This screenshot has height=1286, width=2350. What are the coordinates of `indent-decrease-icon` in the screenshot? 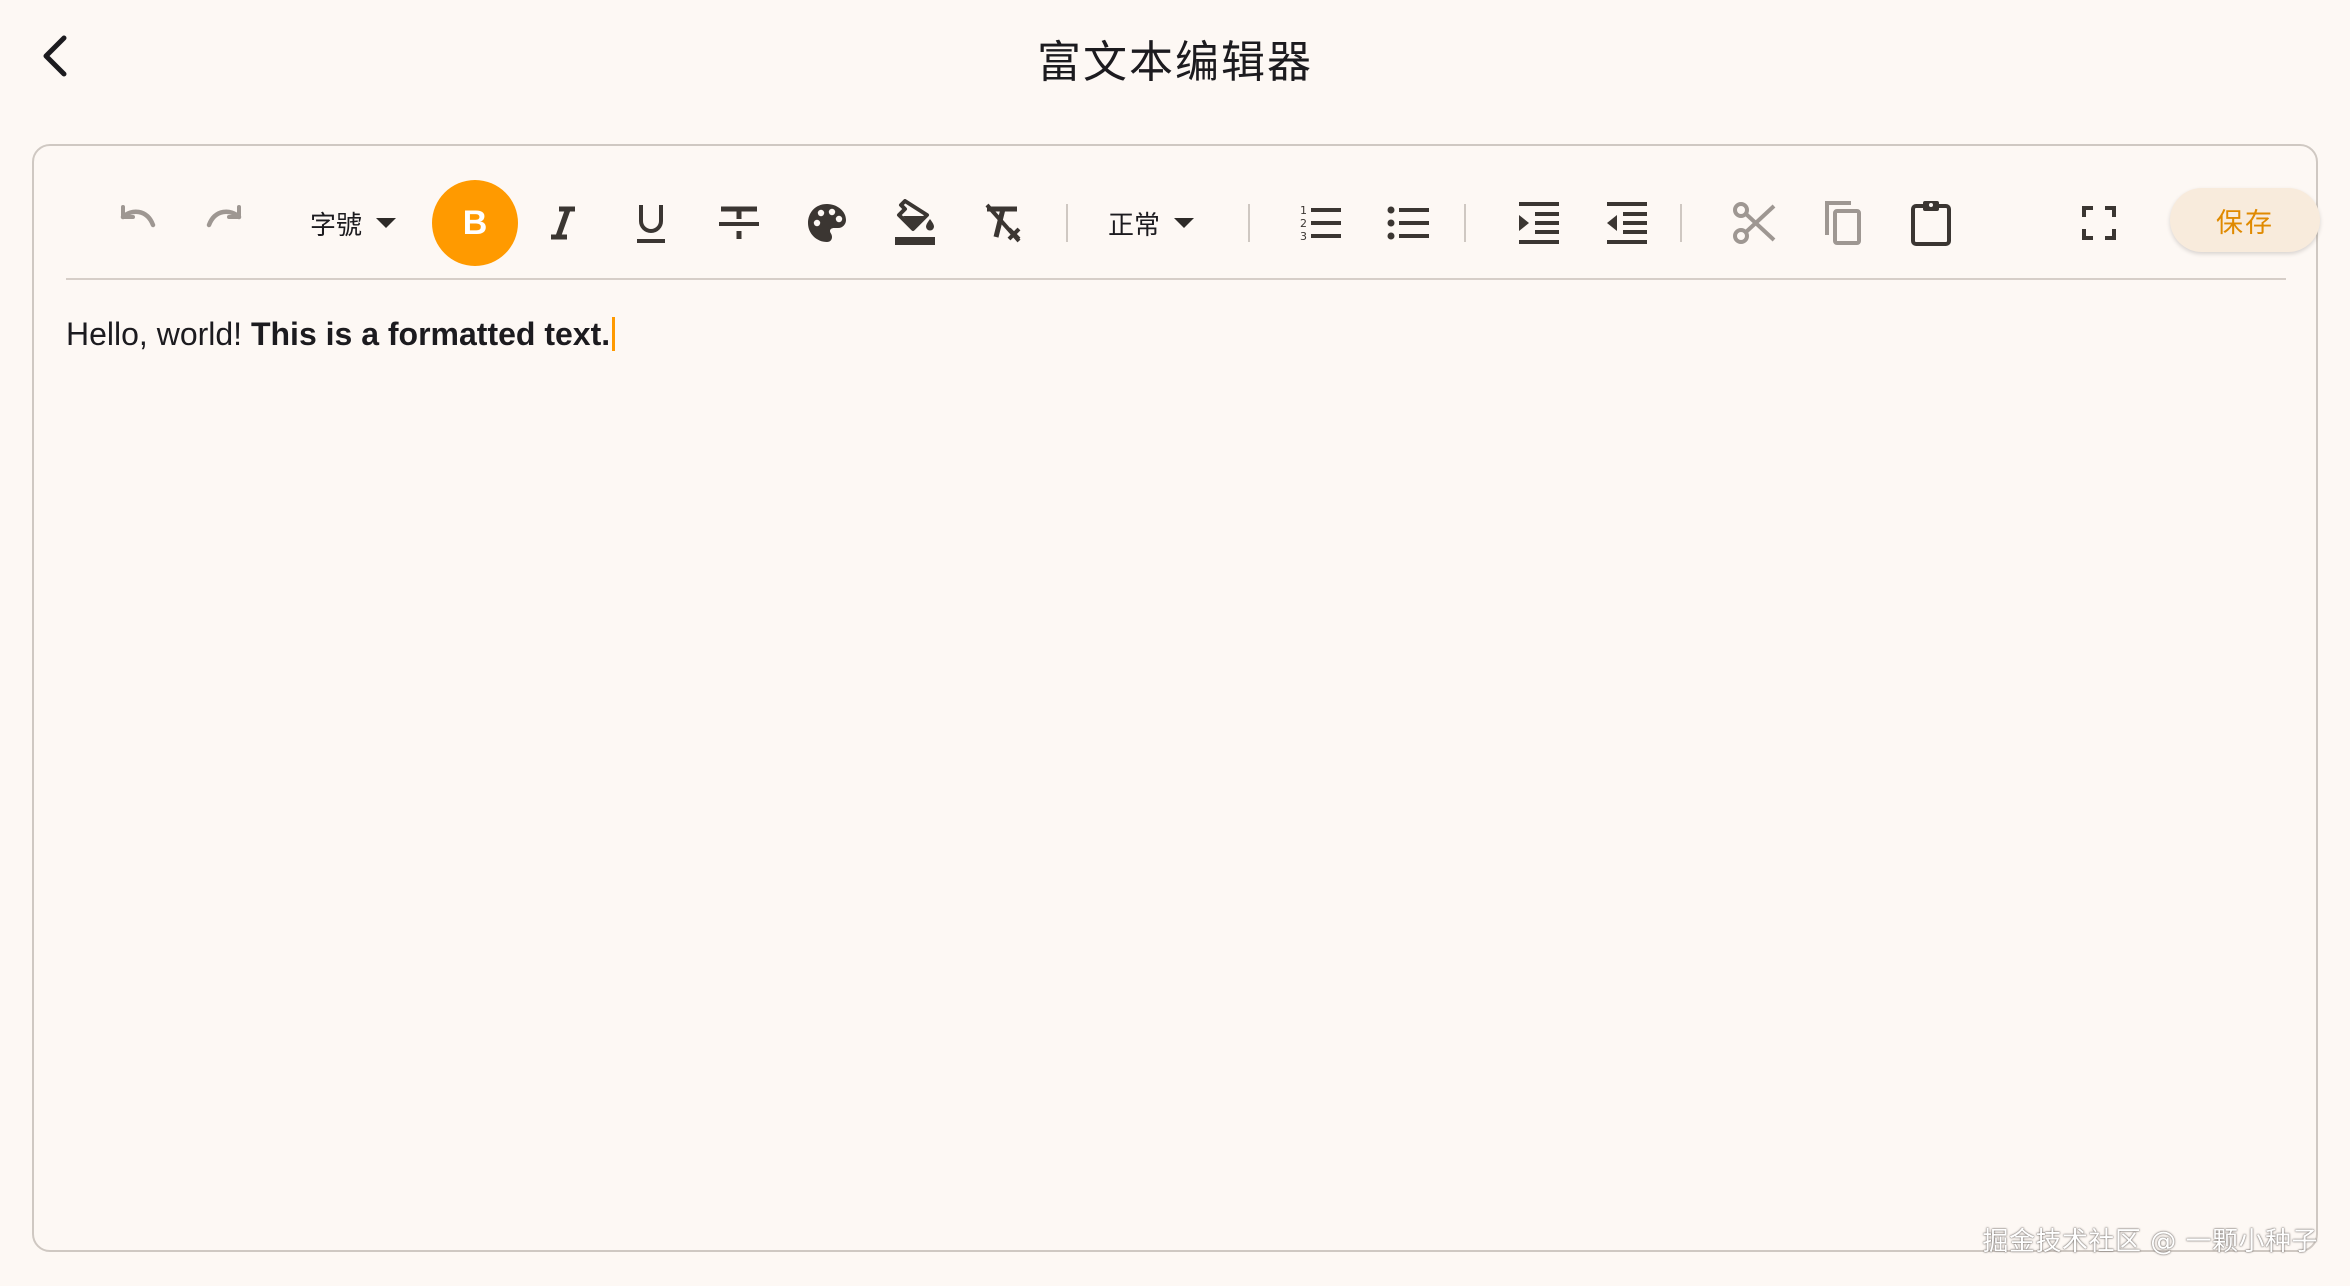 It's located at (1627, 223).